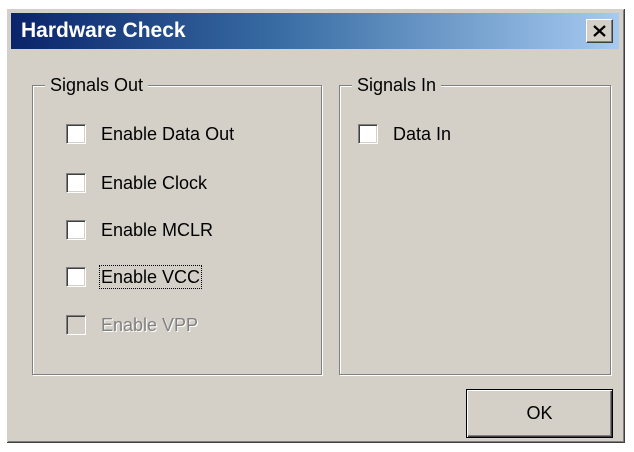  I want to click on signals-out-legend: Signals Out, so click(97, 85).